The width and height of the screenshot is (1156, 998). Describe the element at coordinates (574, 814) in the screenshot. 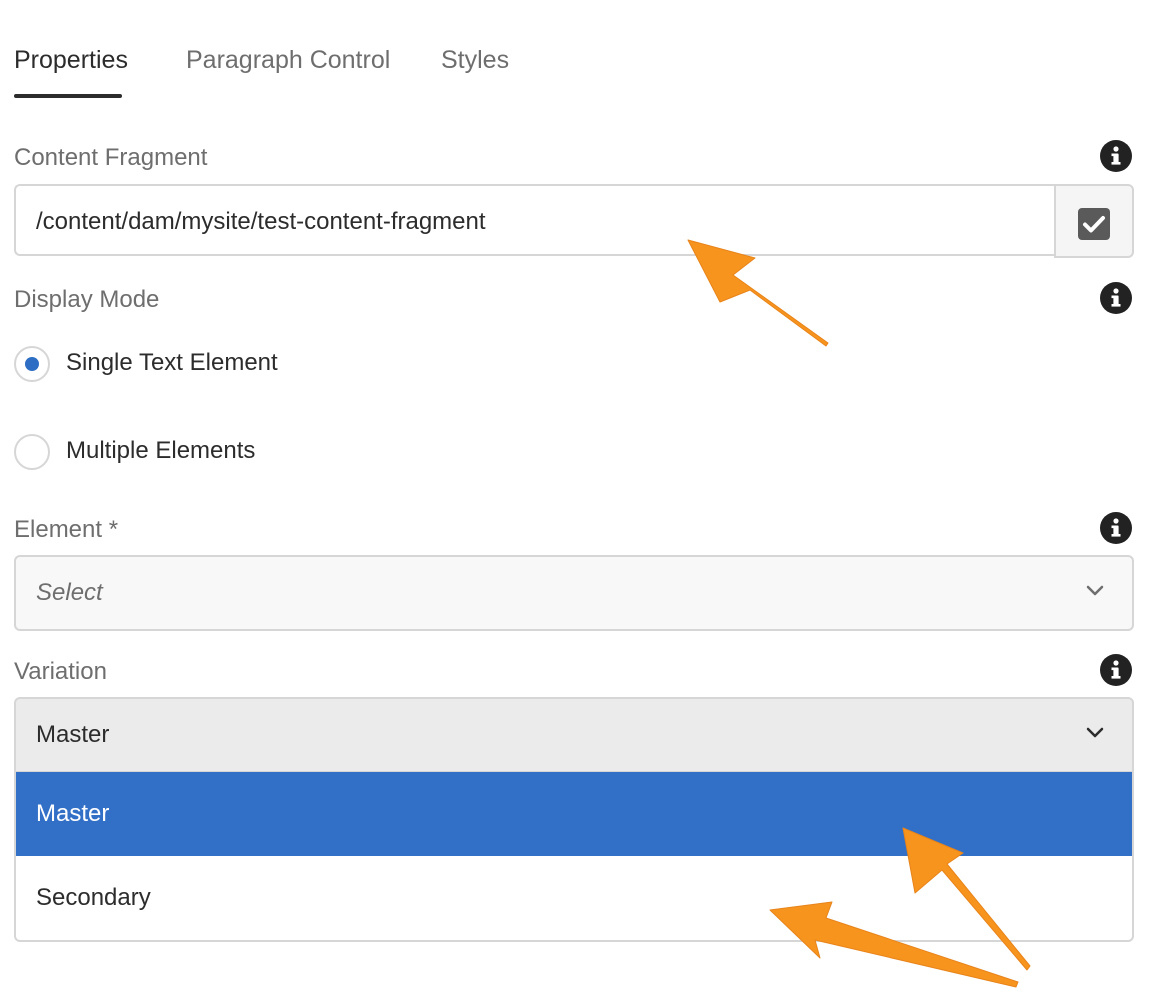

I see `variation-option-master: Master` at that location.